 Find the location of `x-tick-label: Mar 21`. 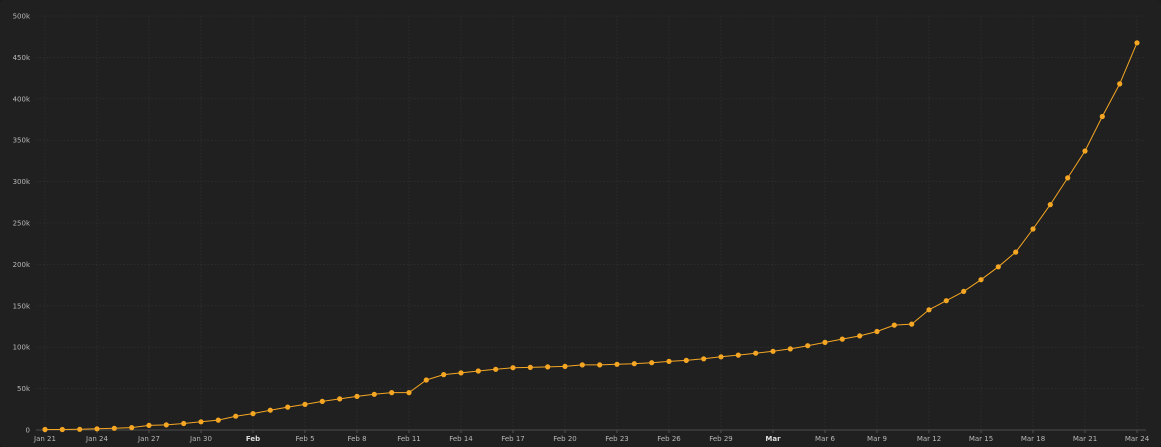

x-tick-label: Mar 21 is located at coordinates (1085, 439).